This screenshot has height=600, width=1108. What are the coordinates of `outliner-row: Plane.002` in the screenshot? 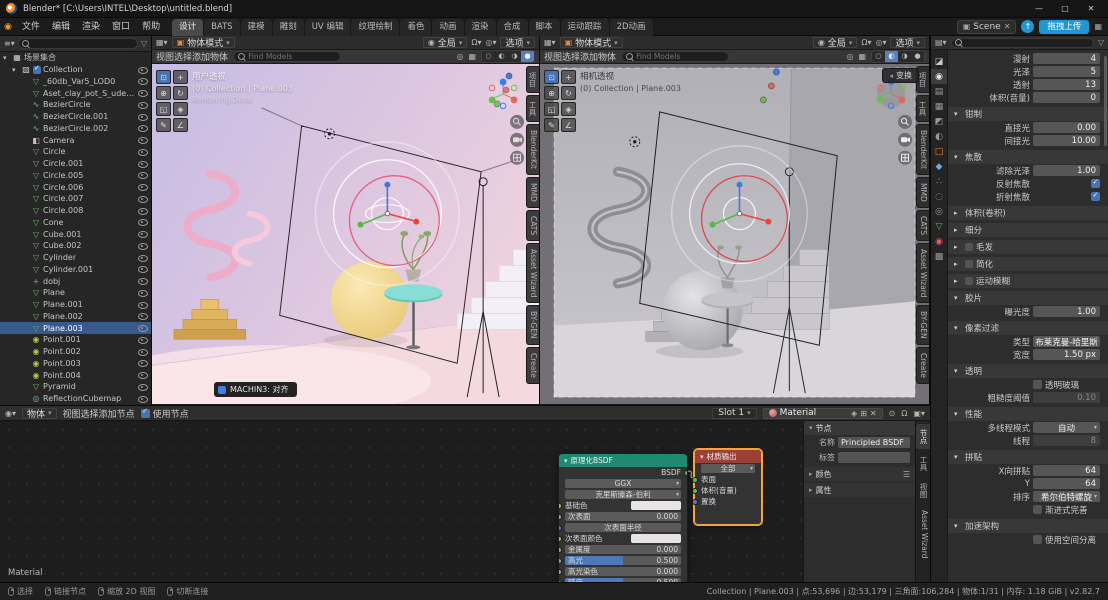 It's located at (75, 317).